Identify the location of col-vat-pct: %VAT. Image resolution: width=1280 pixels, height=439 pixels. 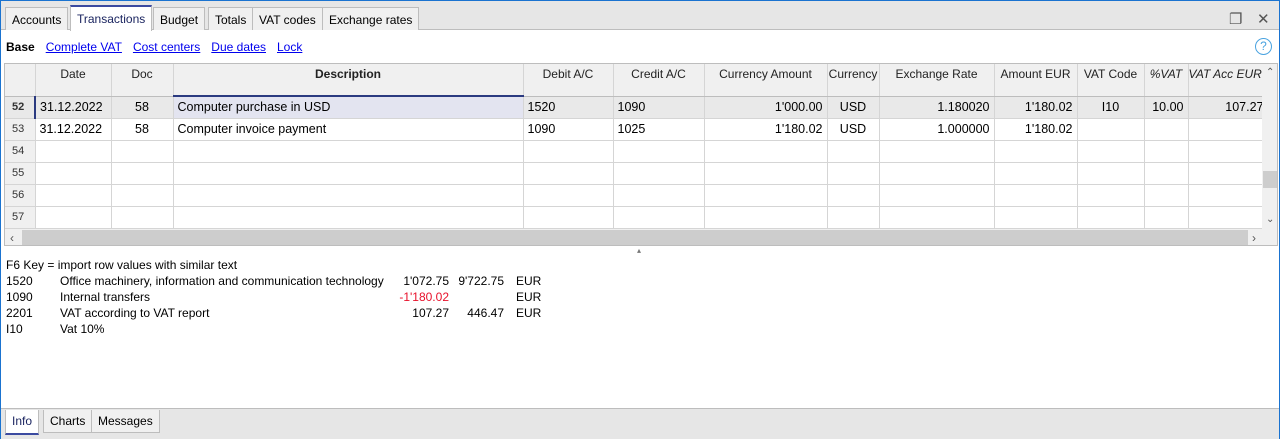
(1166, 80).